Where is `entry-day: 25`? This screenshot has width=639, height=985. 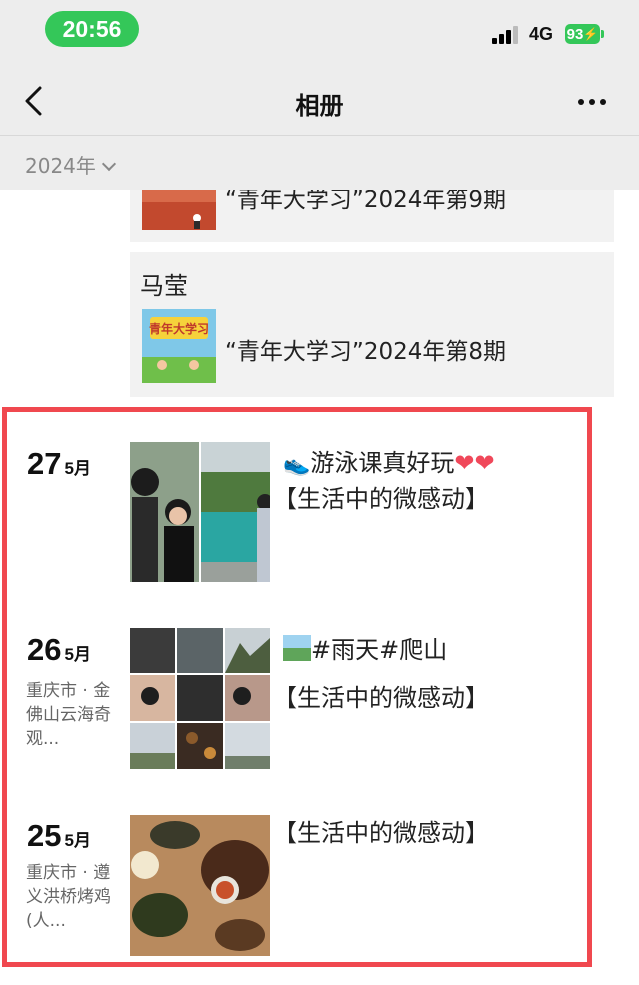 entry-day: 25 is located at coordinates (44, 835).